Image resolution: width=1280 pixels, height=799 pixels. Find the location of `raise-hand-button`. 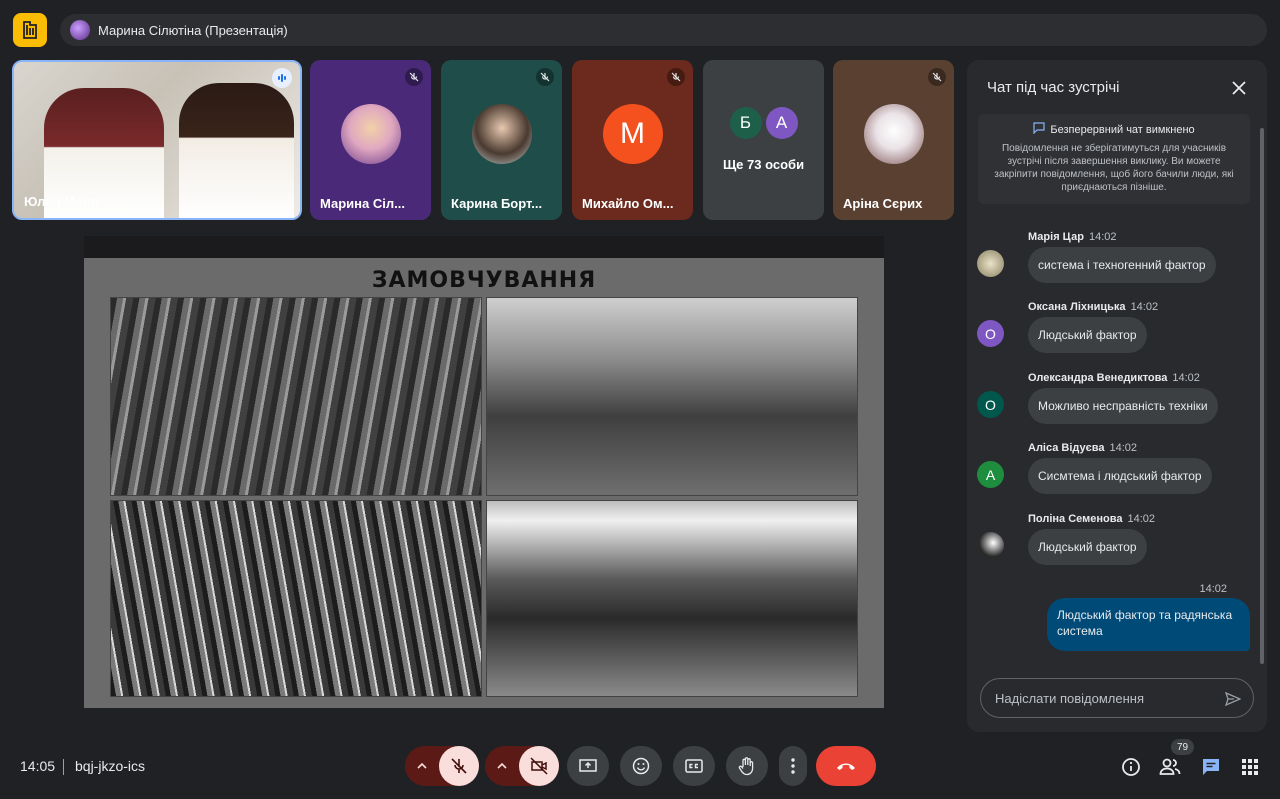

raise-hand-button is located at coordinates (747, 766).